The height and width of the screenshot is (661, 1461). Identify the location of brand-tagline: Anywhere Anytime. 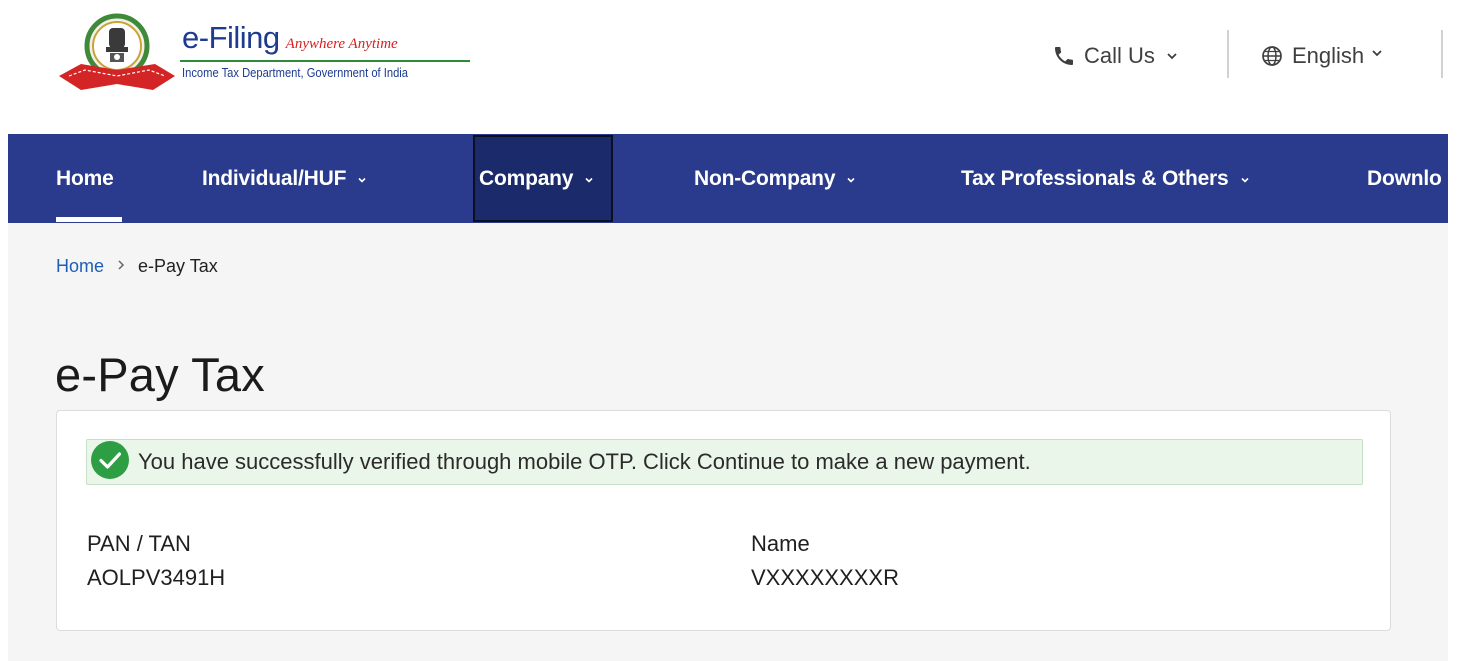
(341, 44).